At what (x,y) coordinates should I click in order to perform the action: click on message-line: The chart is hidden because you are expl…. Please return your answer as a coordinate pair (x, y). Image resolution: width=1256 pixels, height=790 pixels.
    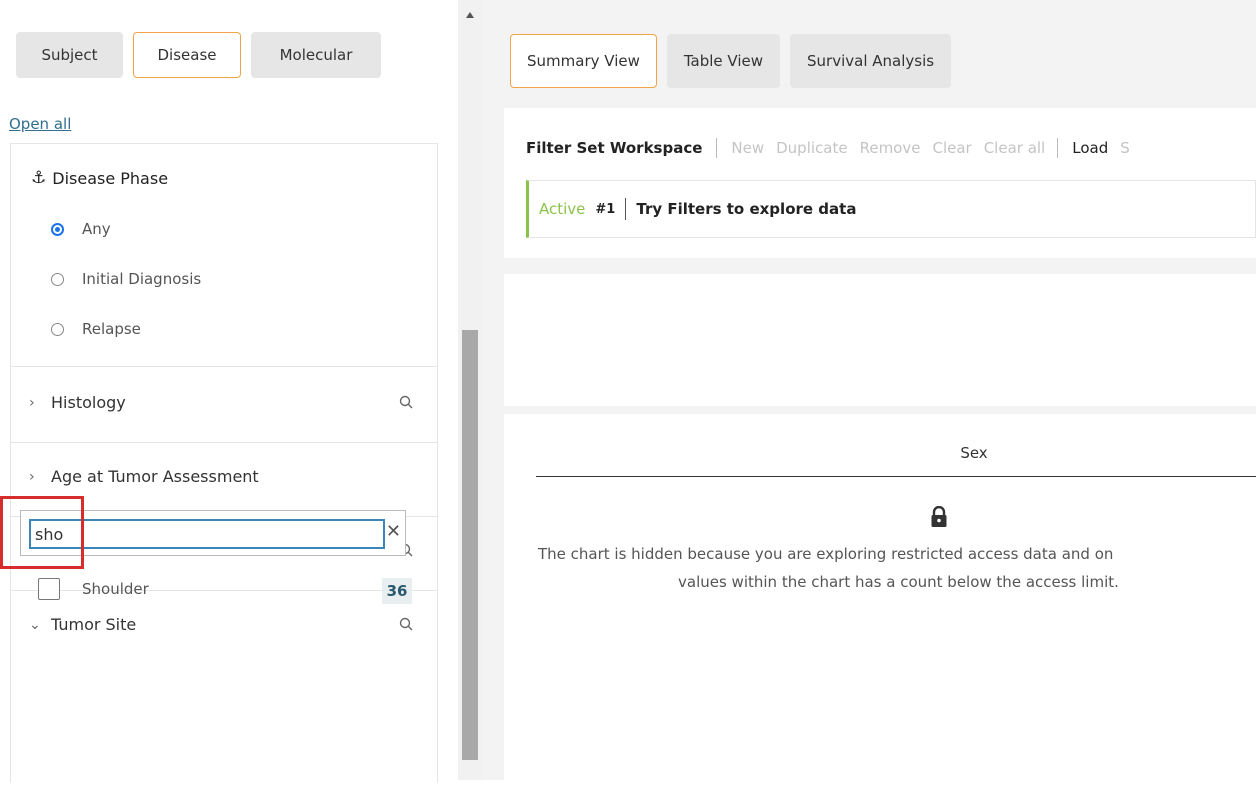
    Looking at the image, I should click on (826, 554).